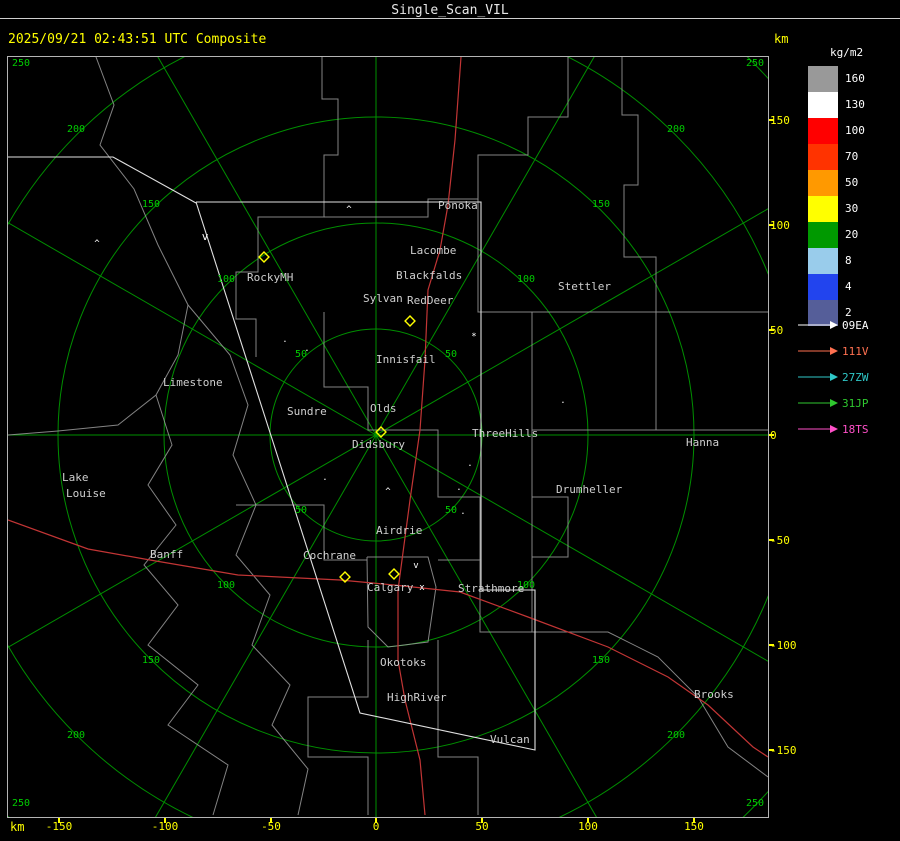 Image resolution: width=900 pixels, height=841 pixels. Describe the element at coordinates (855, 351) in the screenshot. I see `site-id-label: 111V` at that location.